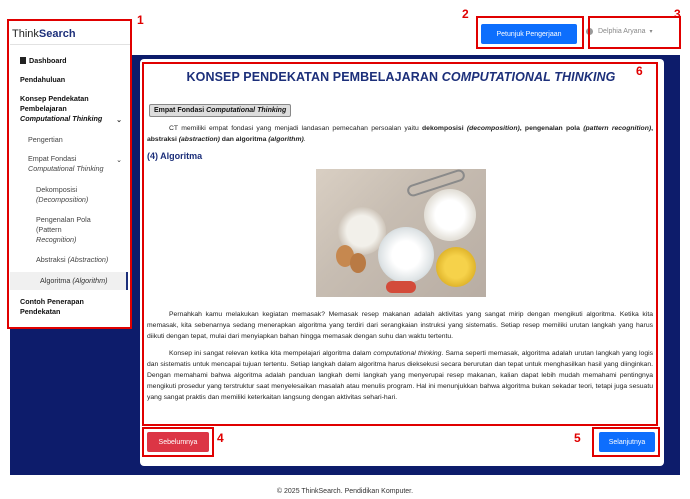 The image size is (690, 499). I want to click on annotation-box-user, so click(634, 32).